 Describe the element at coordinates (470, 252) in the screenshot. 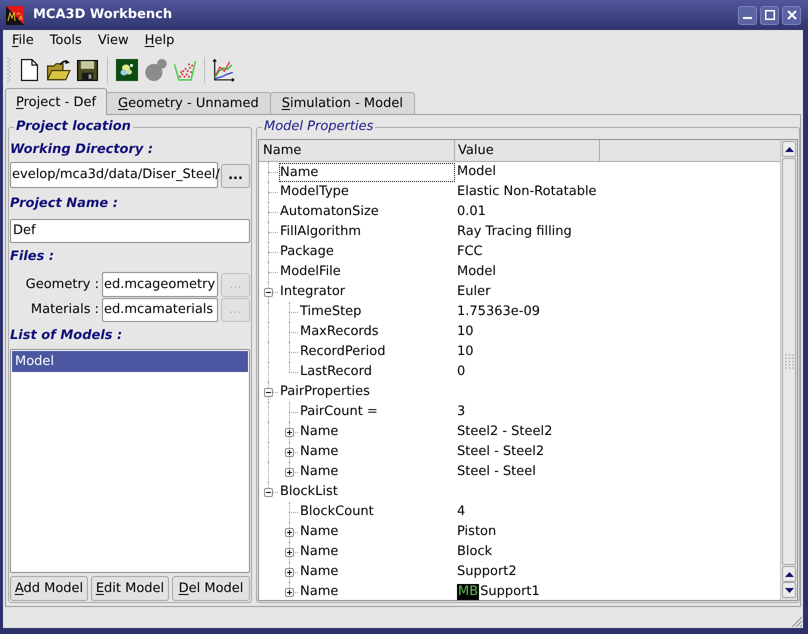

I see `property-value: FCC` at that location.